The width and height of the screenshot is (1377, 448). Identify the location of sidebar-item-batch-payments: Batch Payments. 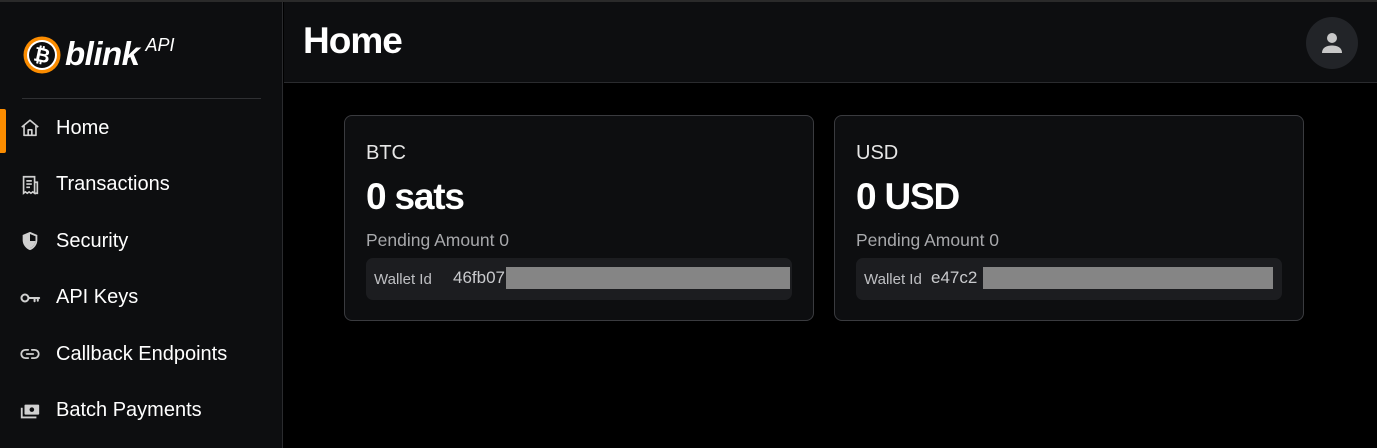
(141, 411).